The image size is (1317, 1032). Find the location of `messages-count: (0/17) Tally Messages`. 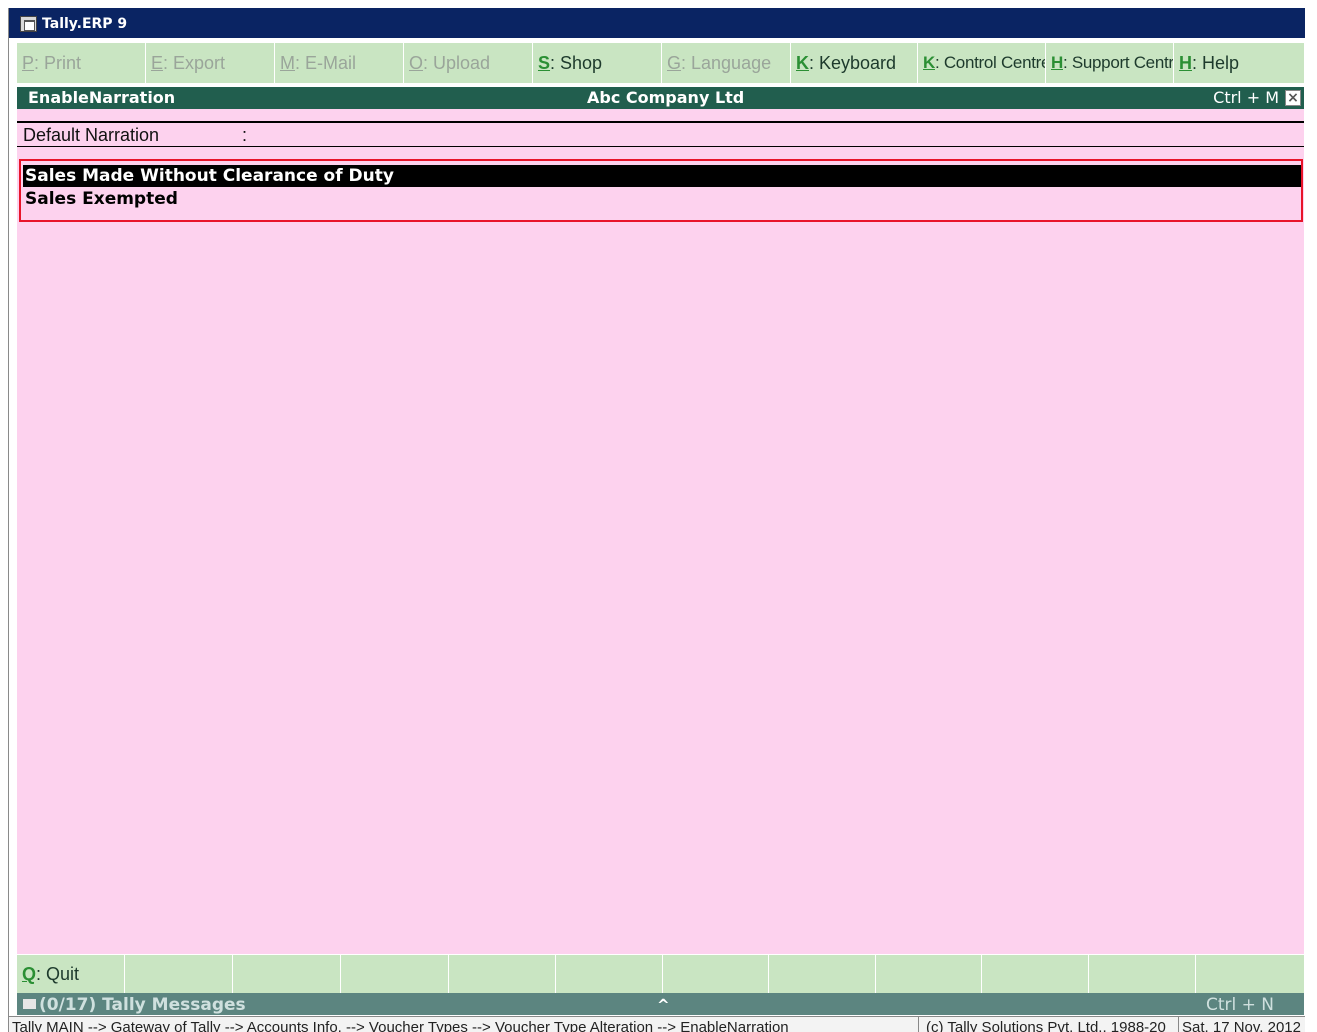

messages-count: (0/17) Tally Messages is located at coordinates (142, 1005).